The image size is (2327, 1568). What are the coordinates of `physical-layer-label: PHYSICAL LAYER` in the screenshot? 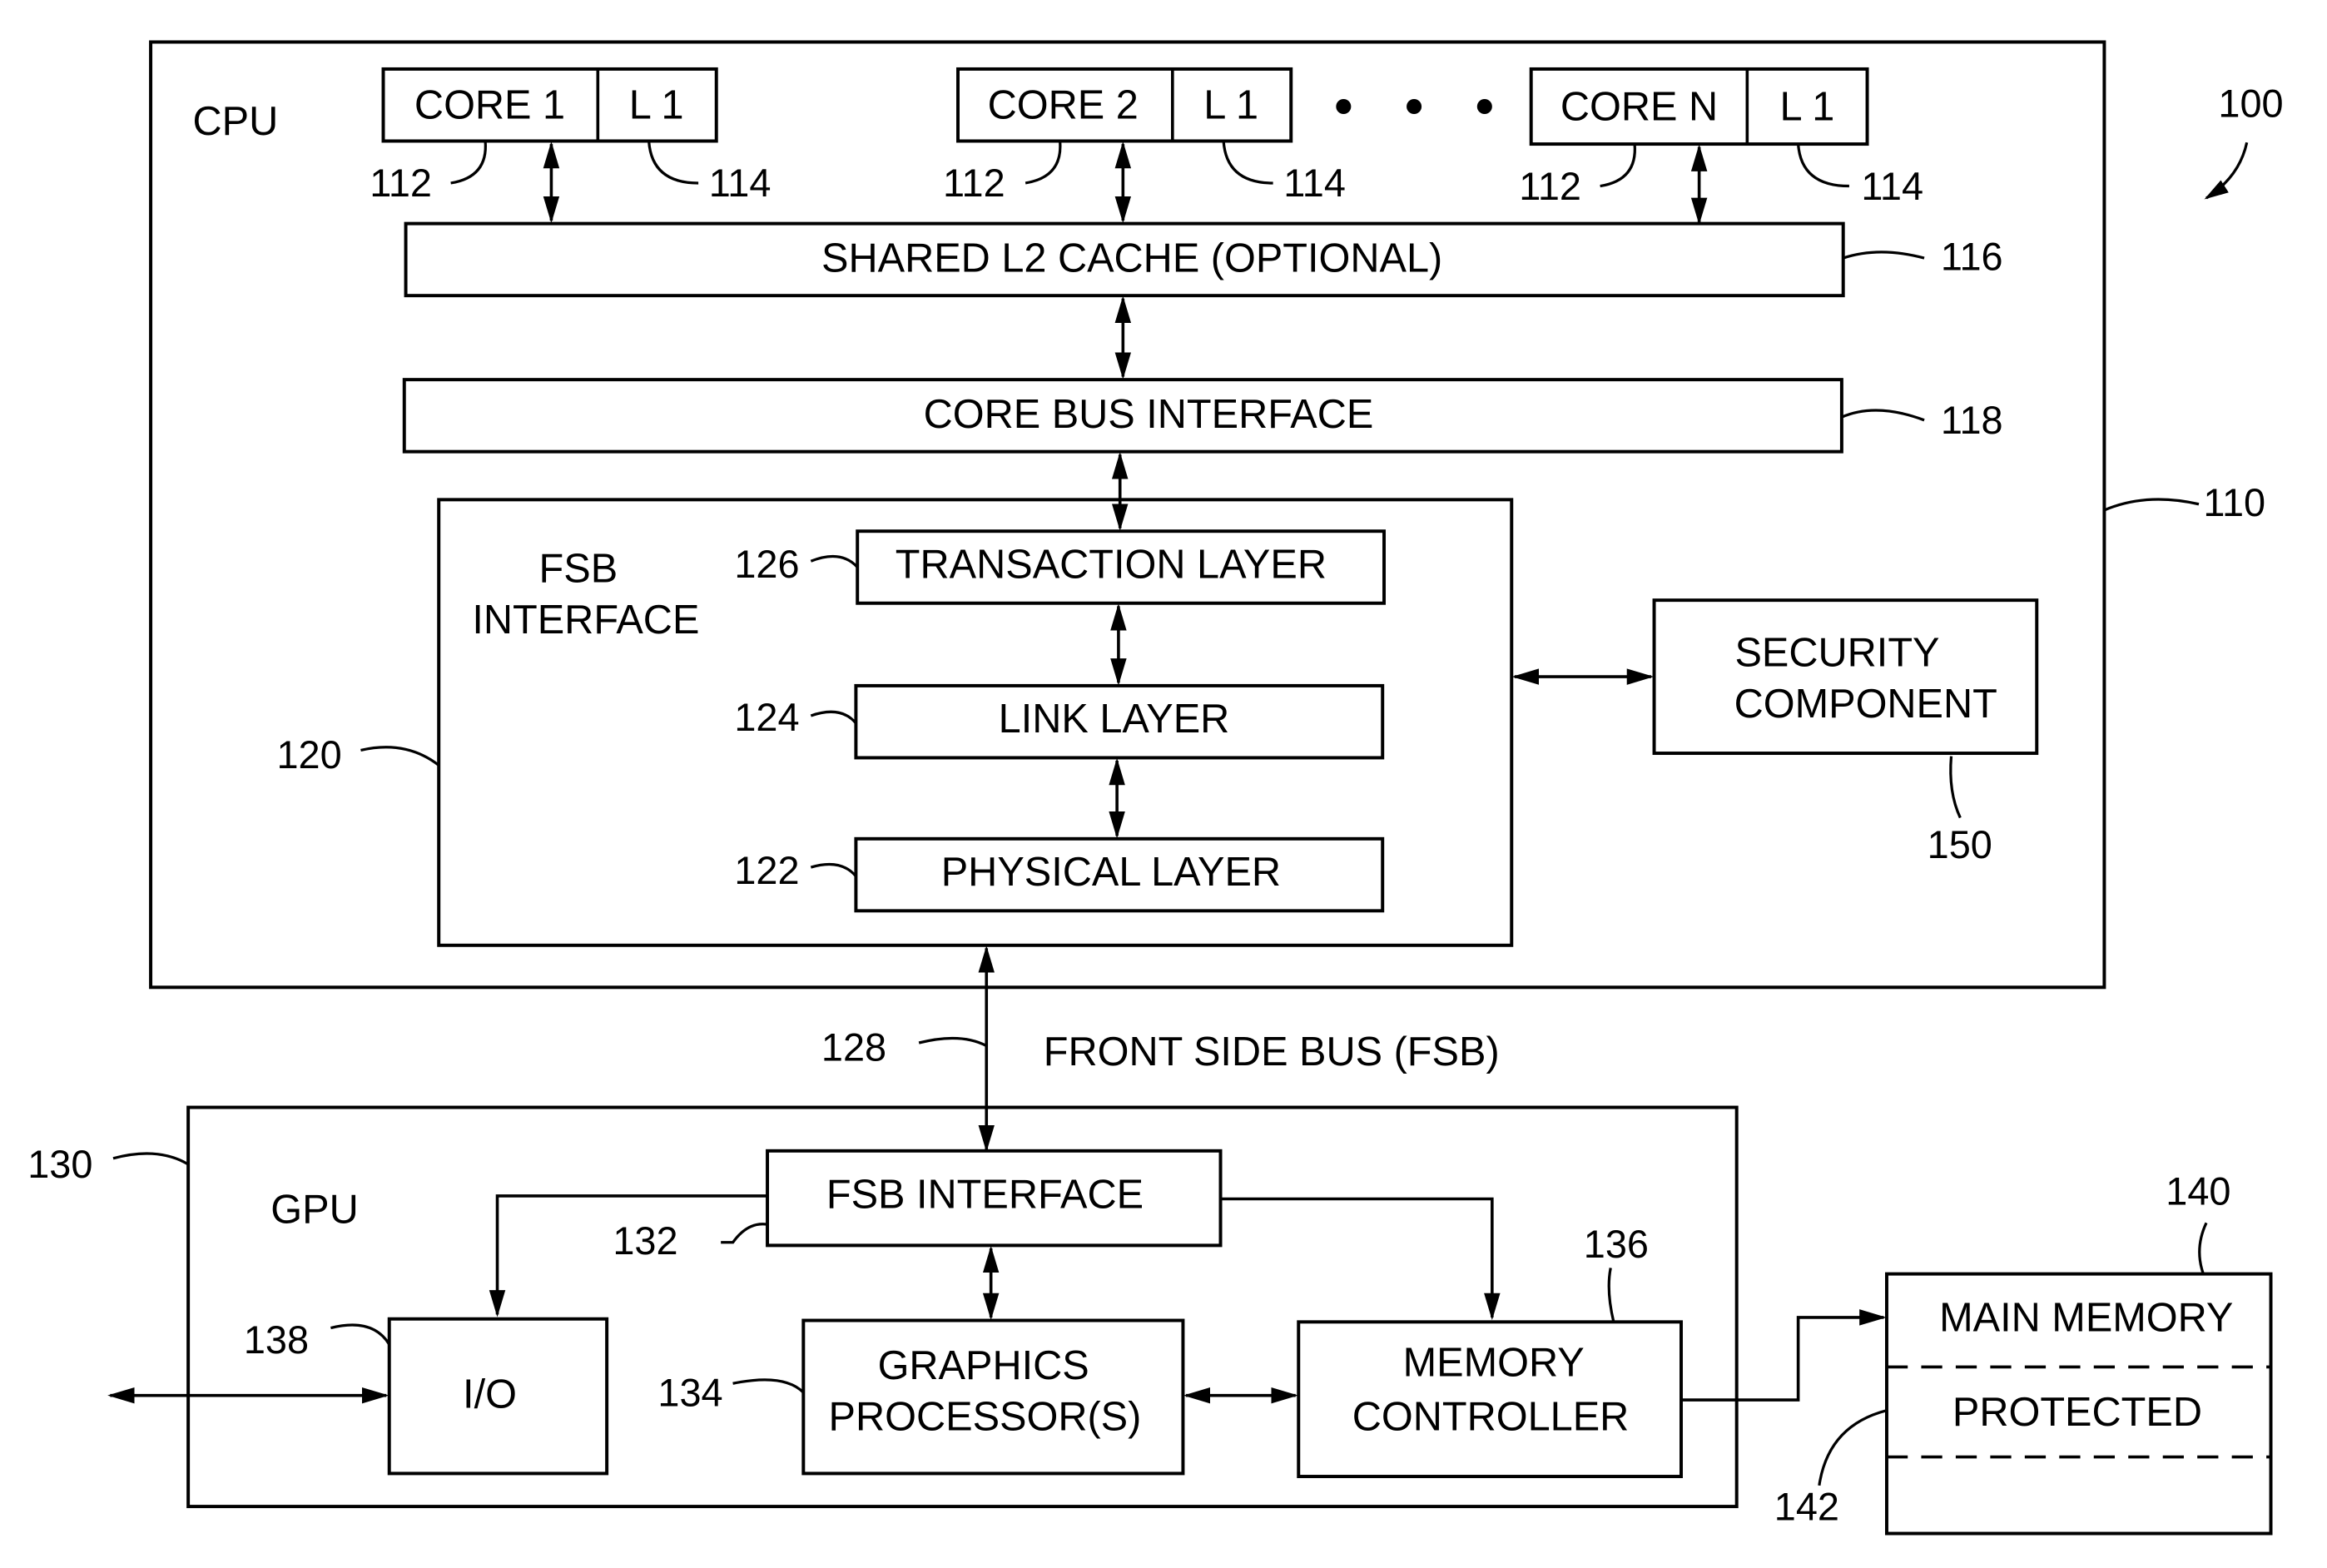 It's located at (1111, 873).